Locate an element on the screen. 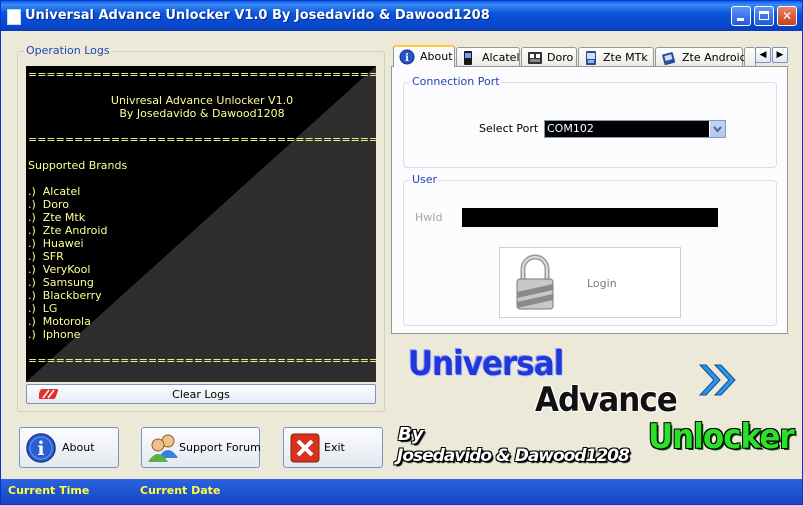 The height and width of the screenshot is (505, 803). exit-button-label: Exit is located at coordinates (334, 447).